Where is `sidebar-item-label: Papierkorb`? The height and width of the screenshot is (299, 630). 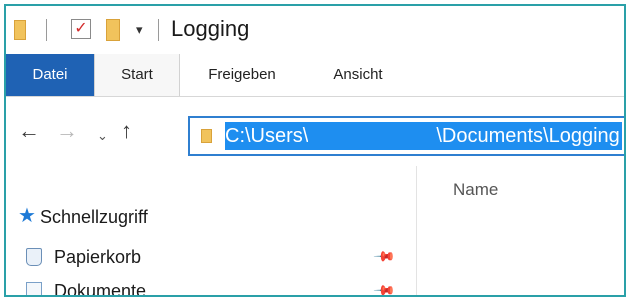
sidebar-item-label: Papierkorb is located at coordinates (98, 257).